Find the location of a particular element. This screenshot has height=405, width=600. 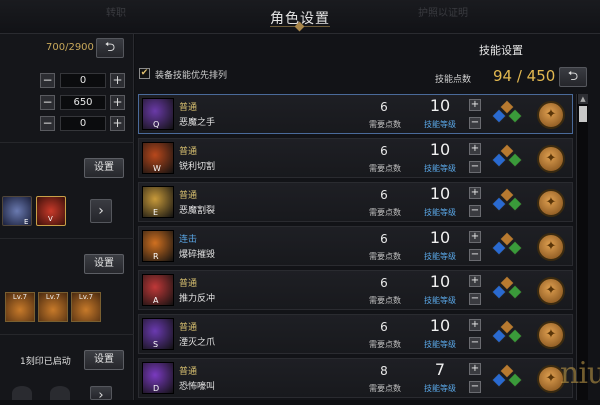

stat-row-3: − 0 + is located at coordinates (84, 124).